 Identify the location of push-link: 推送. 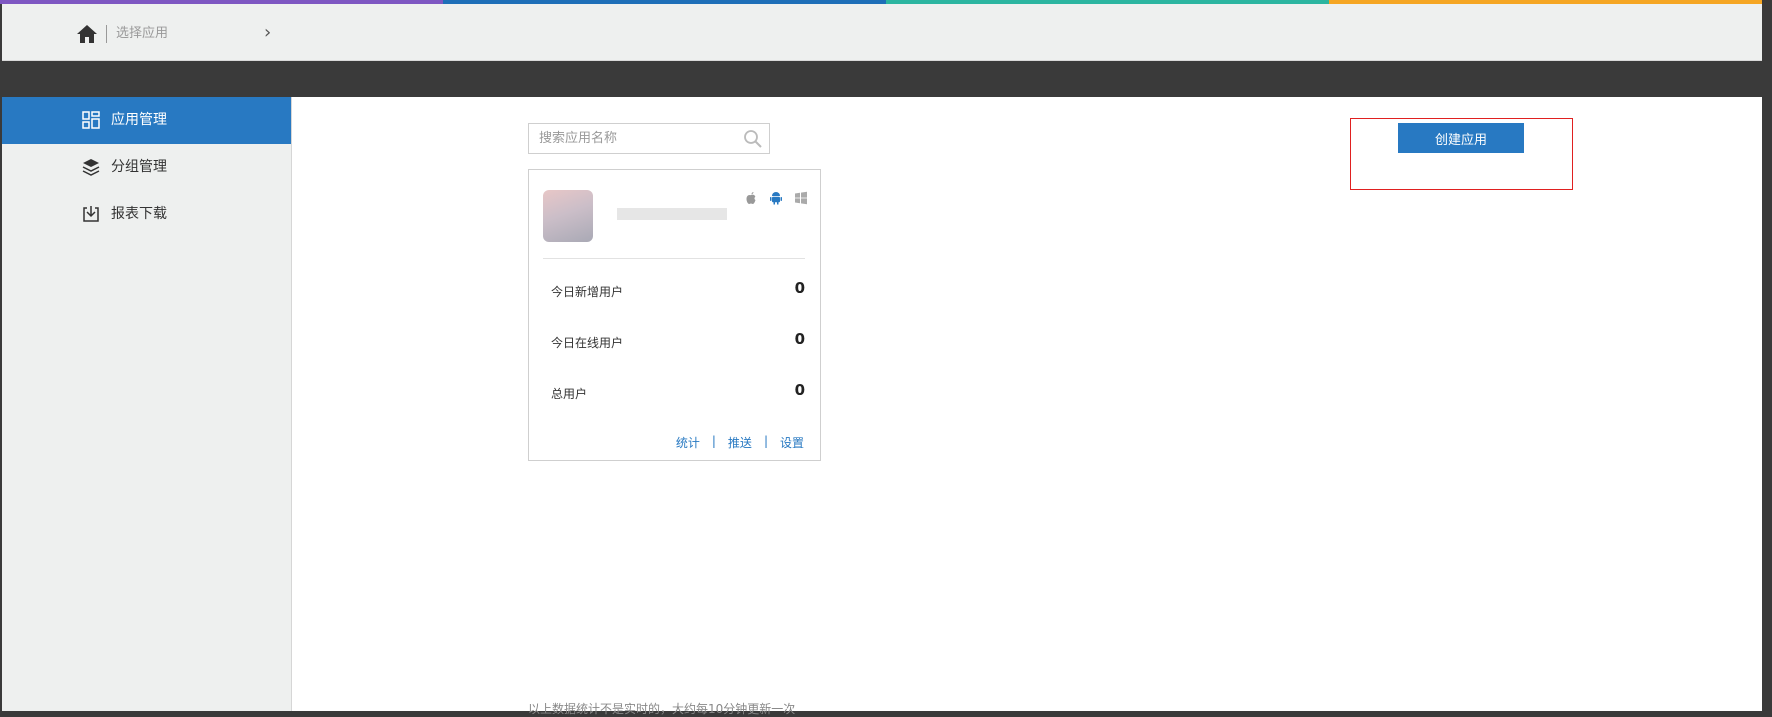
(740, 442).